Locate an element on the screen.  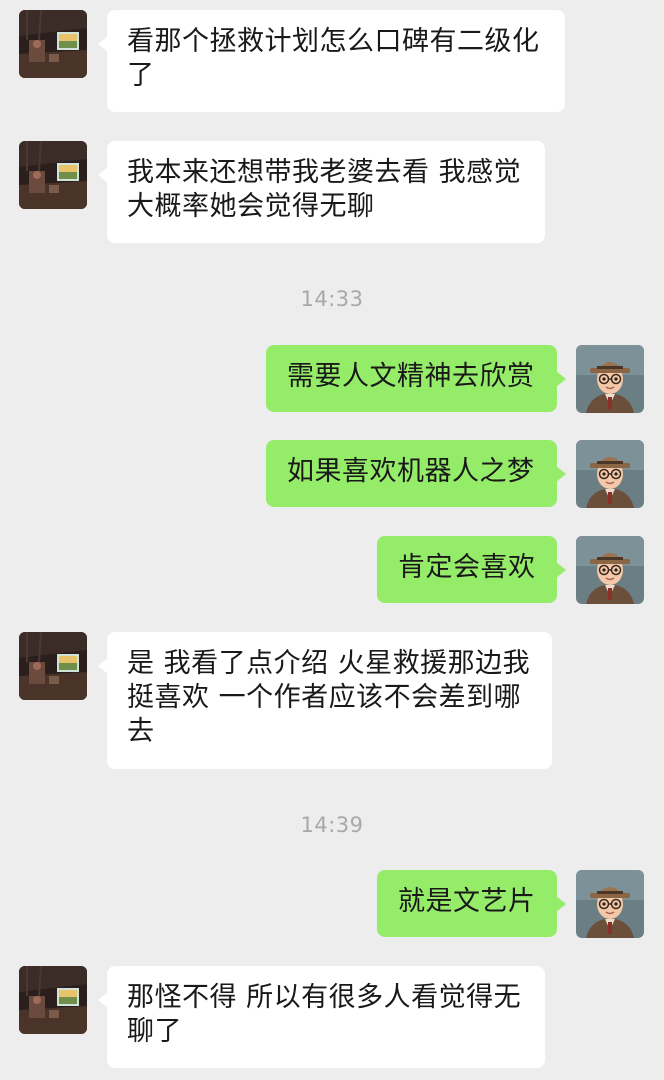
incoming-message-bubble: 看那个拯救计划怎么口碑有二级化了 is located at coordinates (331, 61).